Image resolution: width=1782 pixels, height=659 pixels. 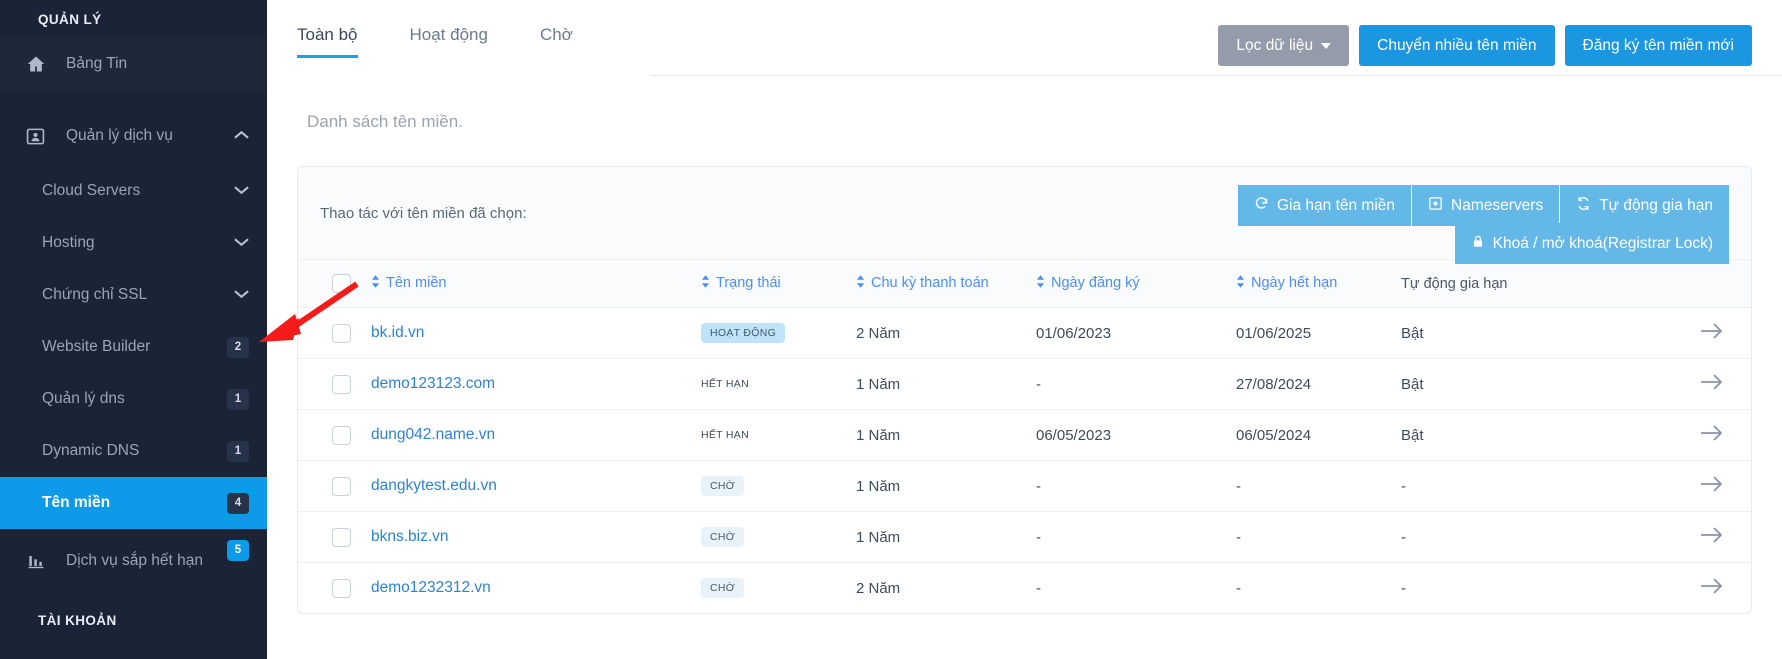 I want to click on sidebar-item-hosting: Hosting, so click(x=133, y=243).